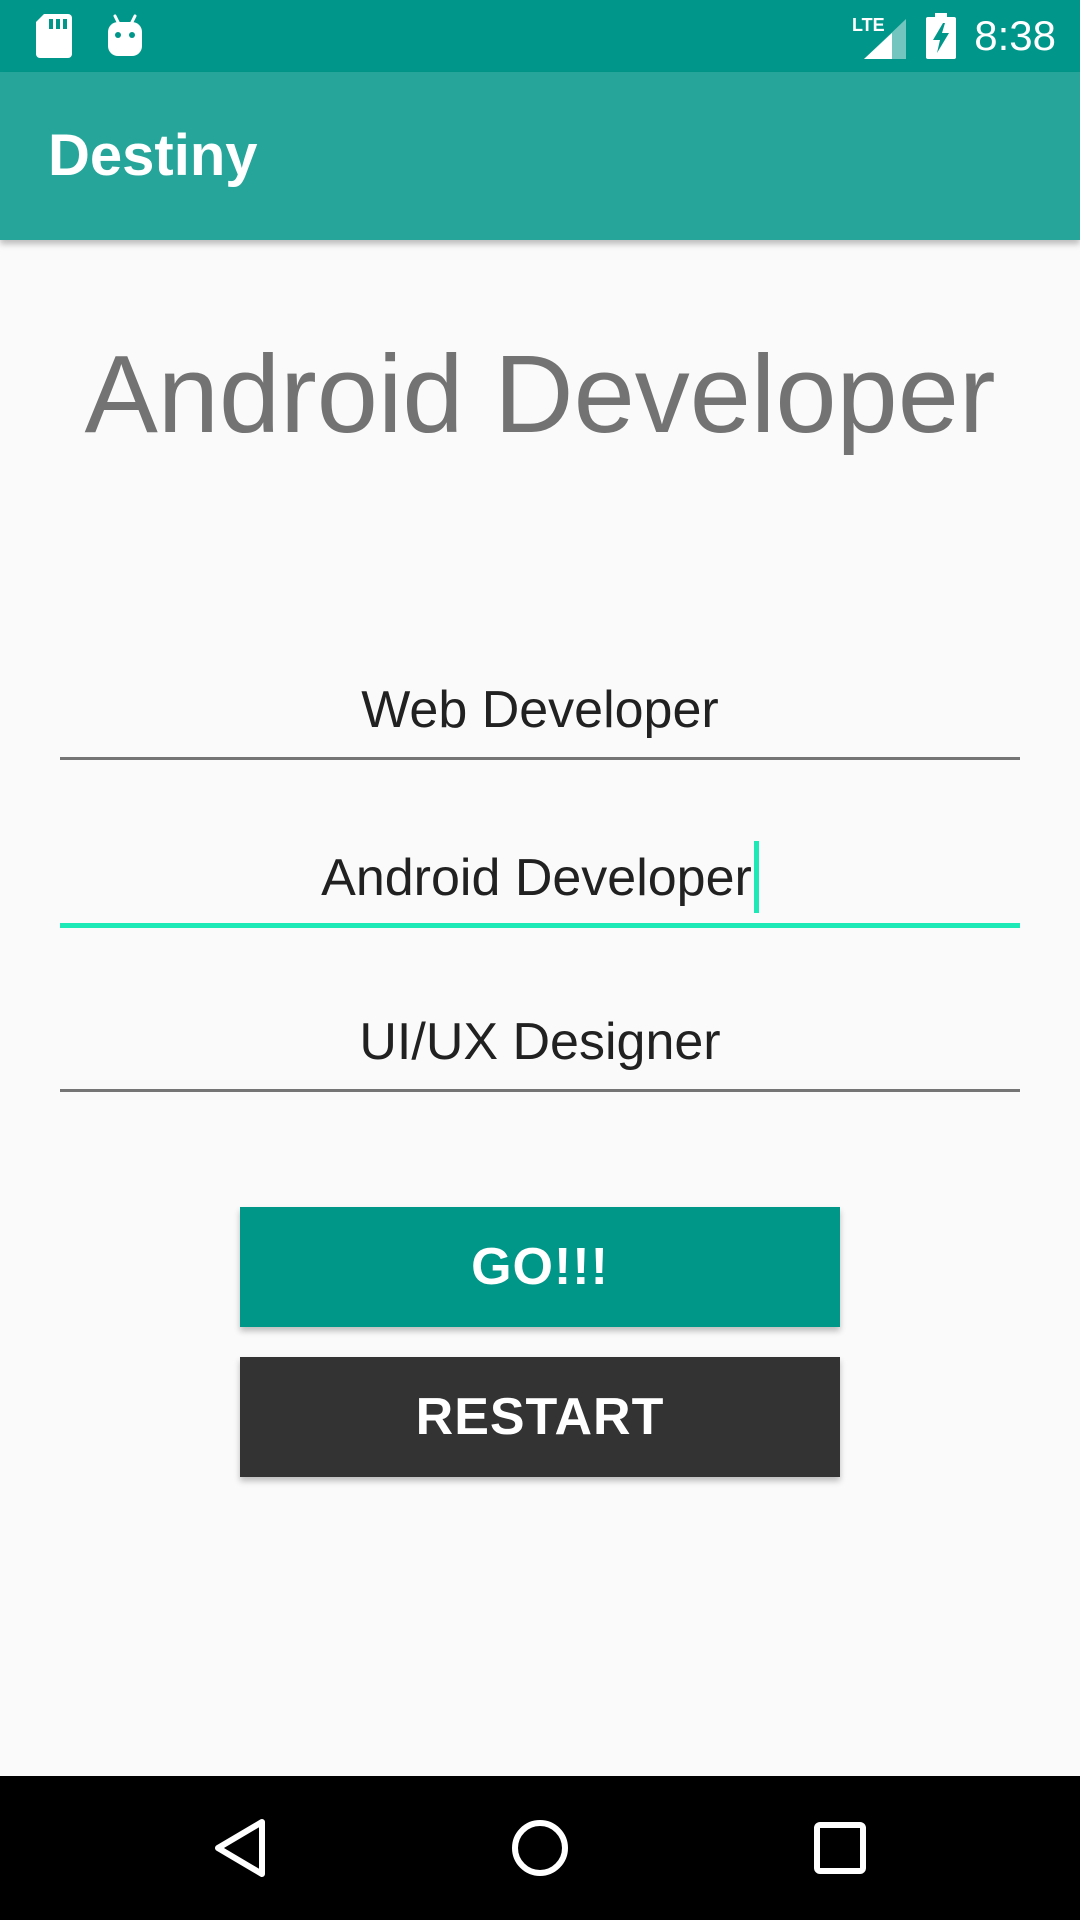 The width and height of the screenshot is (1080, 1920). What do you see at coordinates (540, 1042) in the screenshot?
I see `option-field-text: UI/UX Designer` at bounding box center [540, 1042].